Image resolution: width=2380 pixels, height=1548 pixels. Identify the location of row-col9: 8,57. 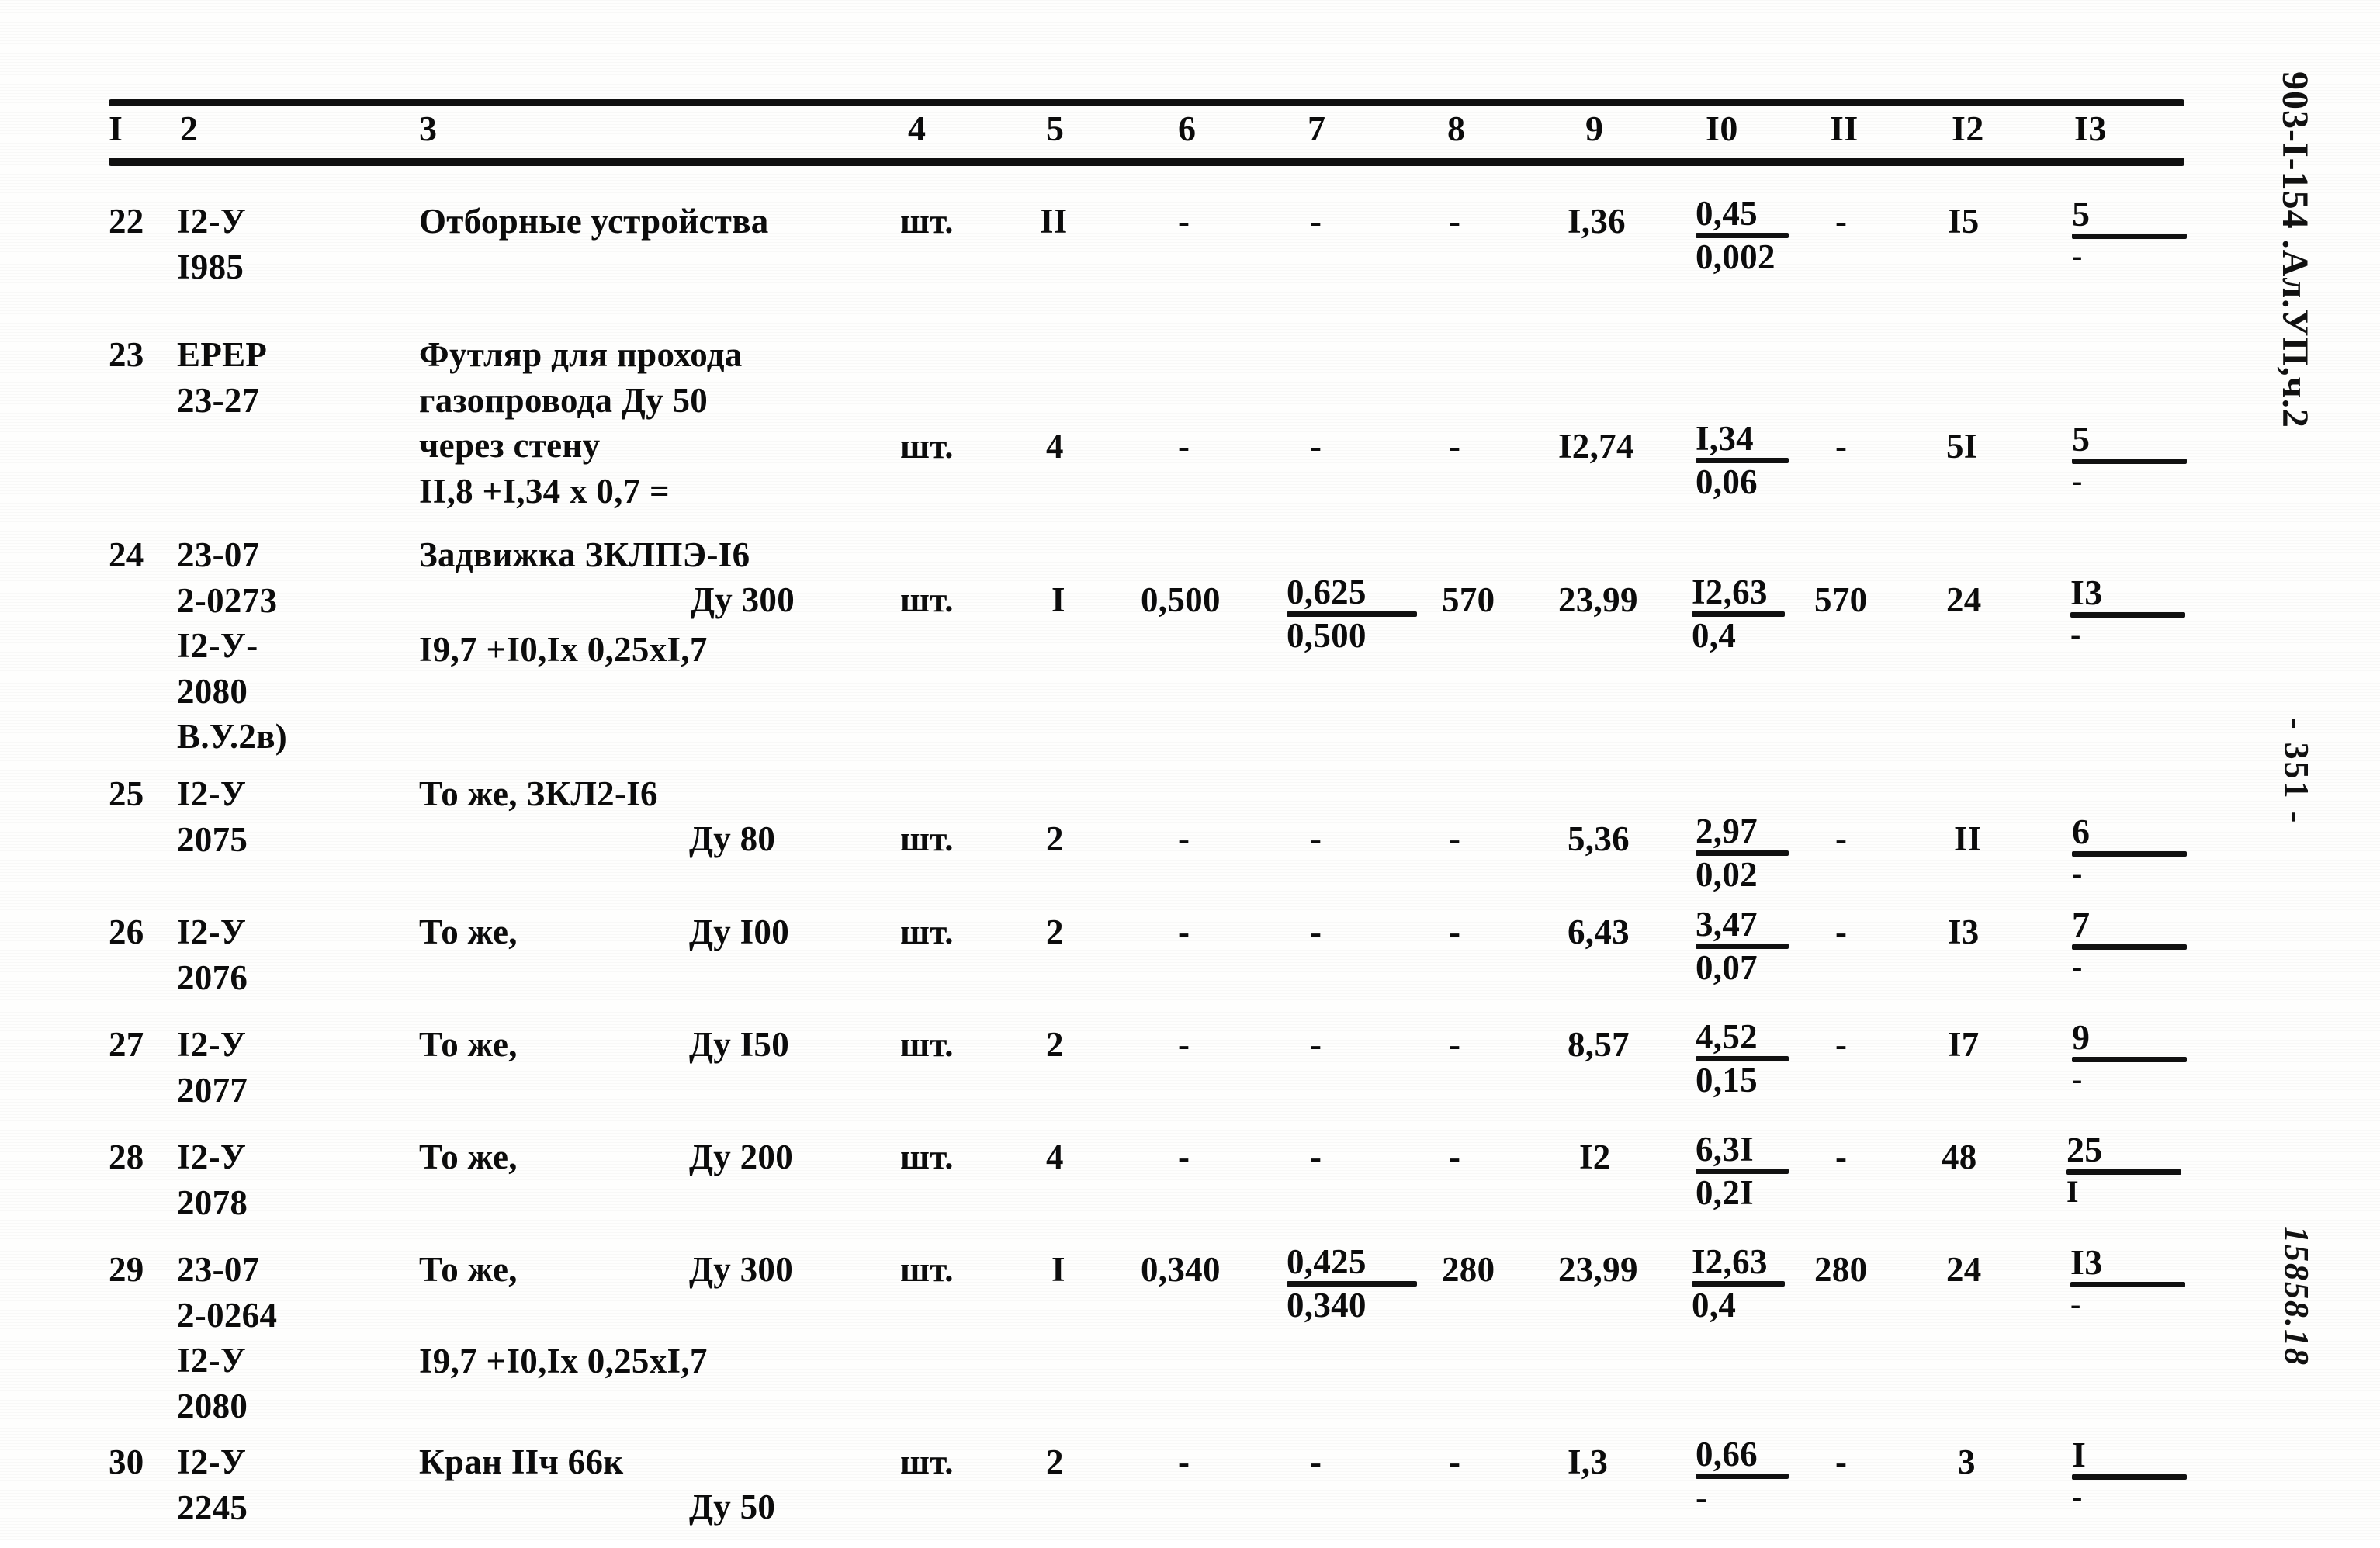
(1599, 1044).